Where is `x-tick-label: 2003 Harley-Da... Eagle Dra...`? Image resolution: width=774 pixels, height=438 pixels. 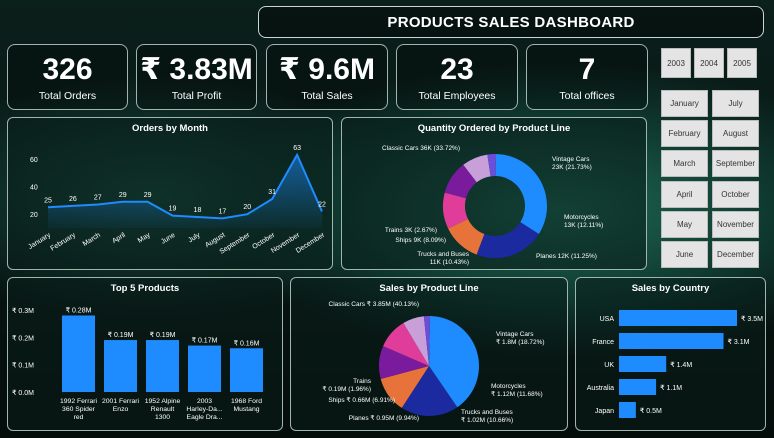 x-tick-label: 2003 Harley-Da... Eagle Dra... is located at coordinates (204, 409).